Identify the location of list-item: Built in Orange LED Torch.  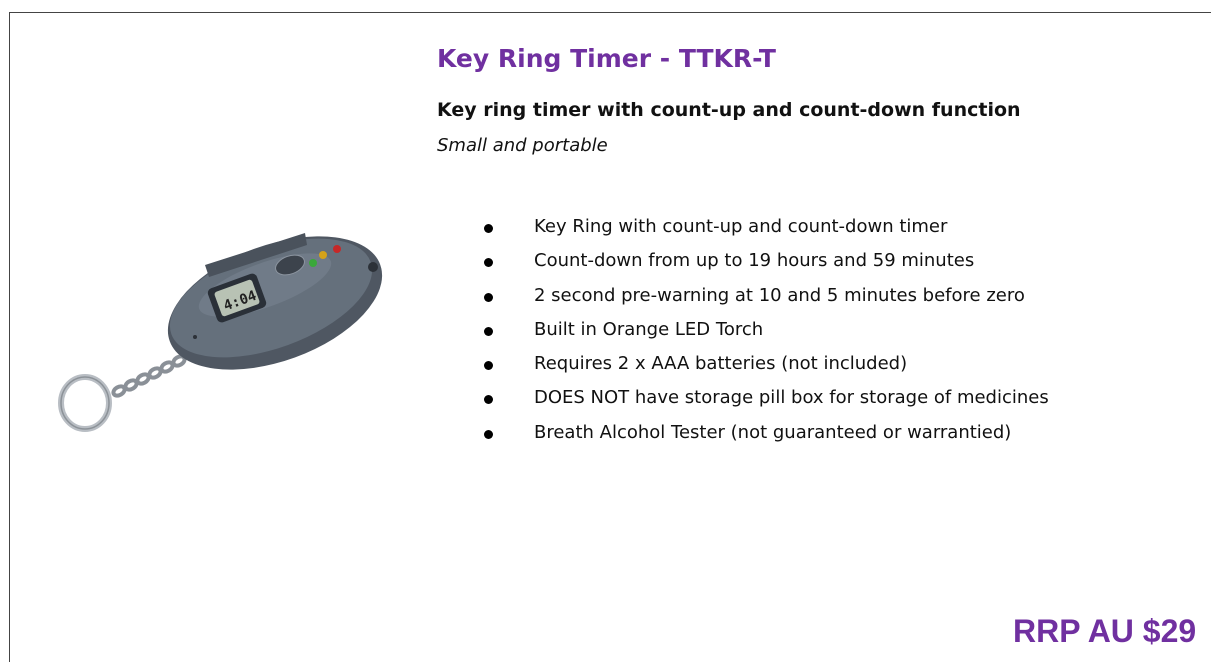
(763, 330).